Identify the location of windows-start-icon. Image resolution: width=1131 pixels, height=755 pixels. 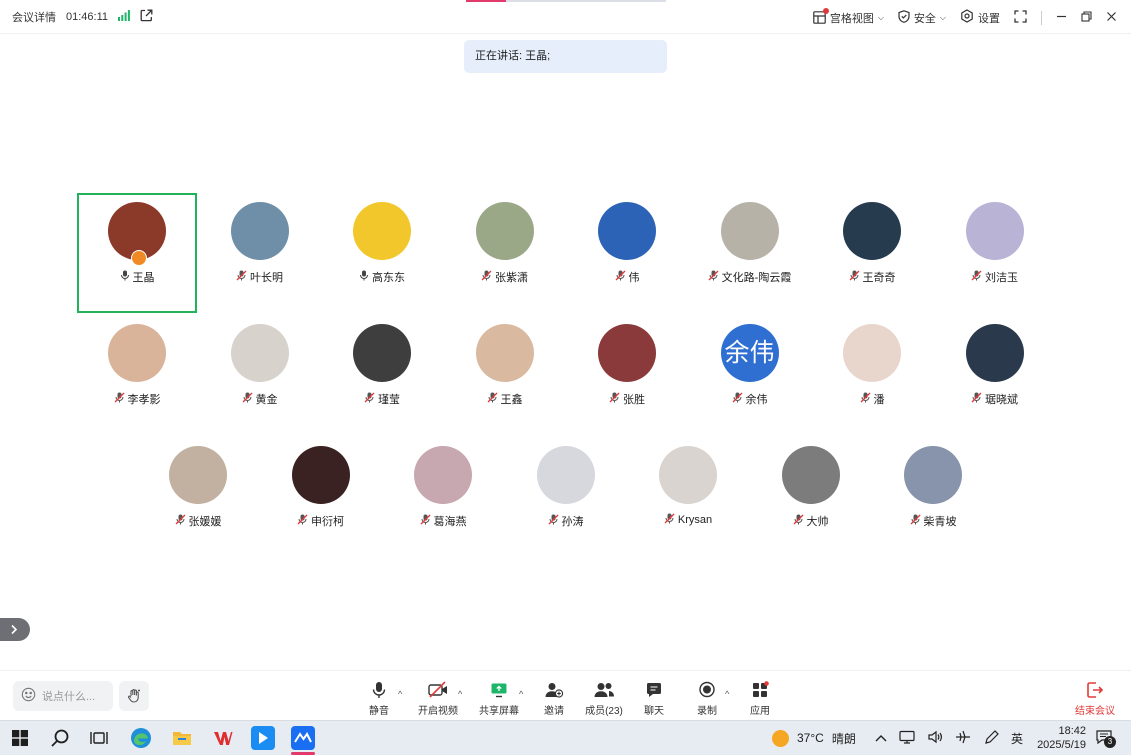
(20, 738).